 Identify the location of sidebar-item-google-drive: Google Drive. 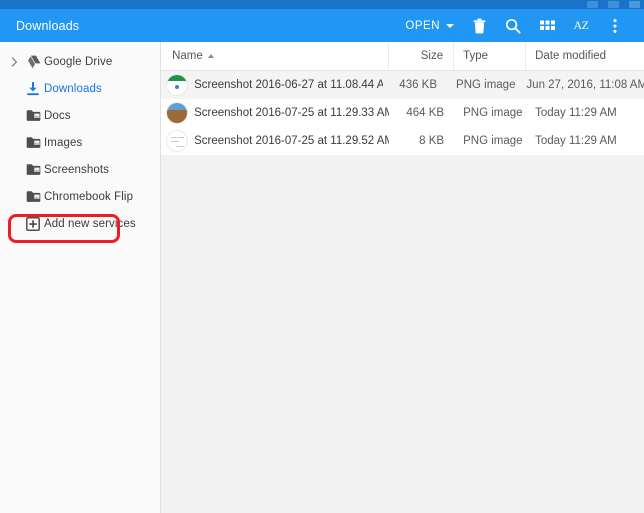
(80, 61).